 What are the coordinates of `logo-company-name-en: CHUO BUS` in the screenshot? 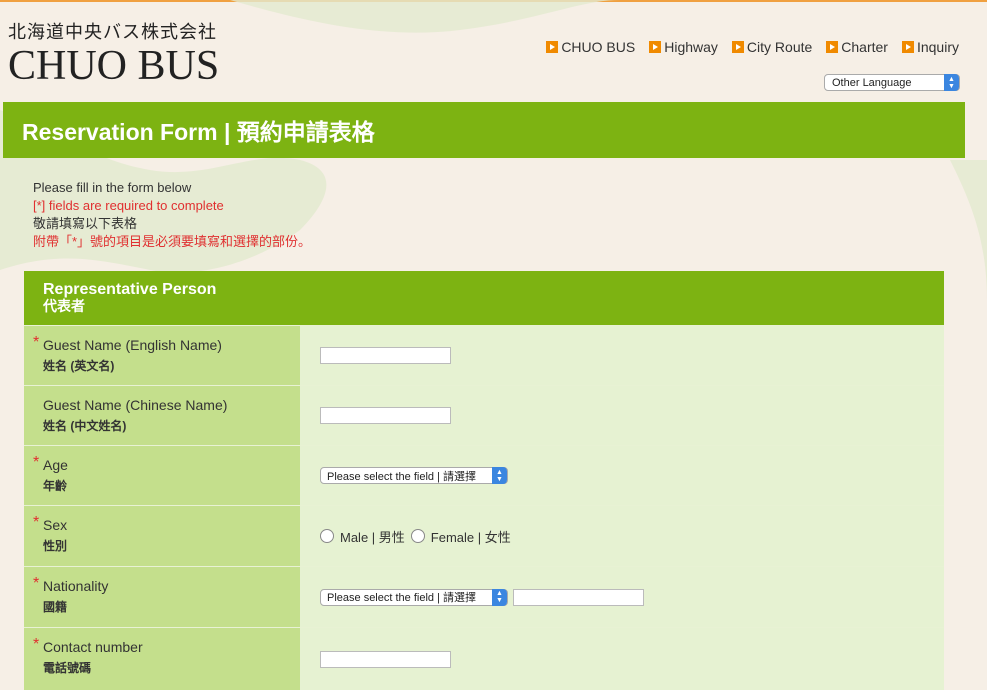 It's located at (114, 66).